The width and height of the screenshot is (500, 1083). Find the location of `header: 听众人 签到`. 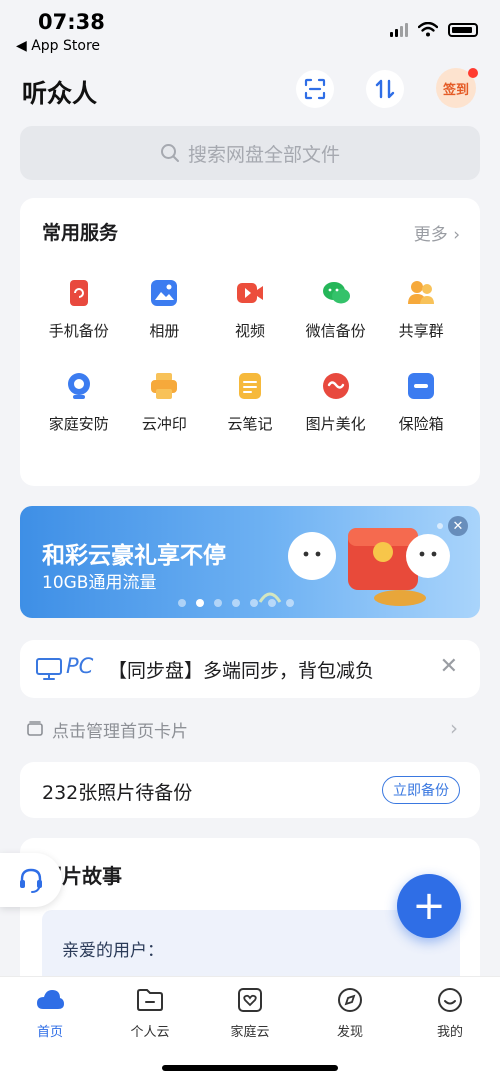

header: 听众人 签到 is located at coordinates (250, 90).